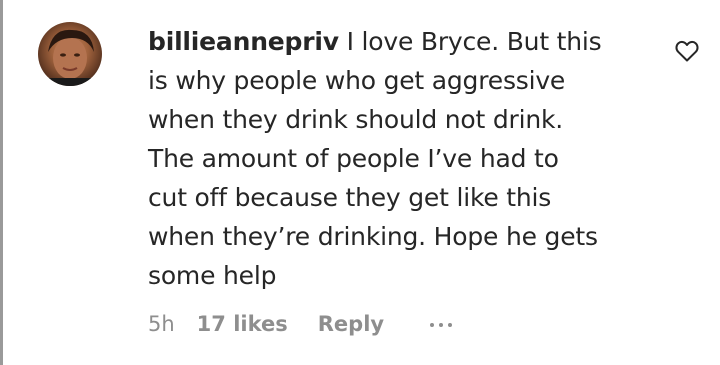  I want to click on comment-username: billieannepriv, so click(243, 41).